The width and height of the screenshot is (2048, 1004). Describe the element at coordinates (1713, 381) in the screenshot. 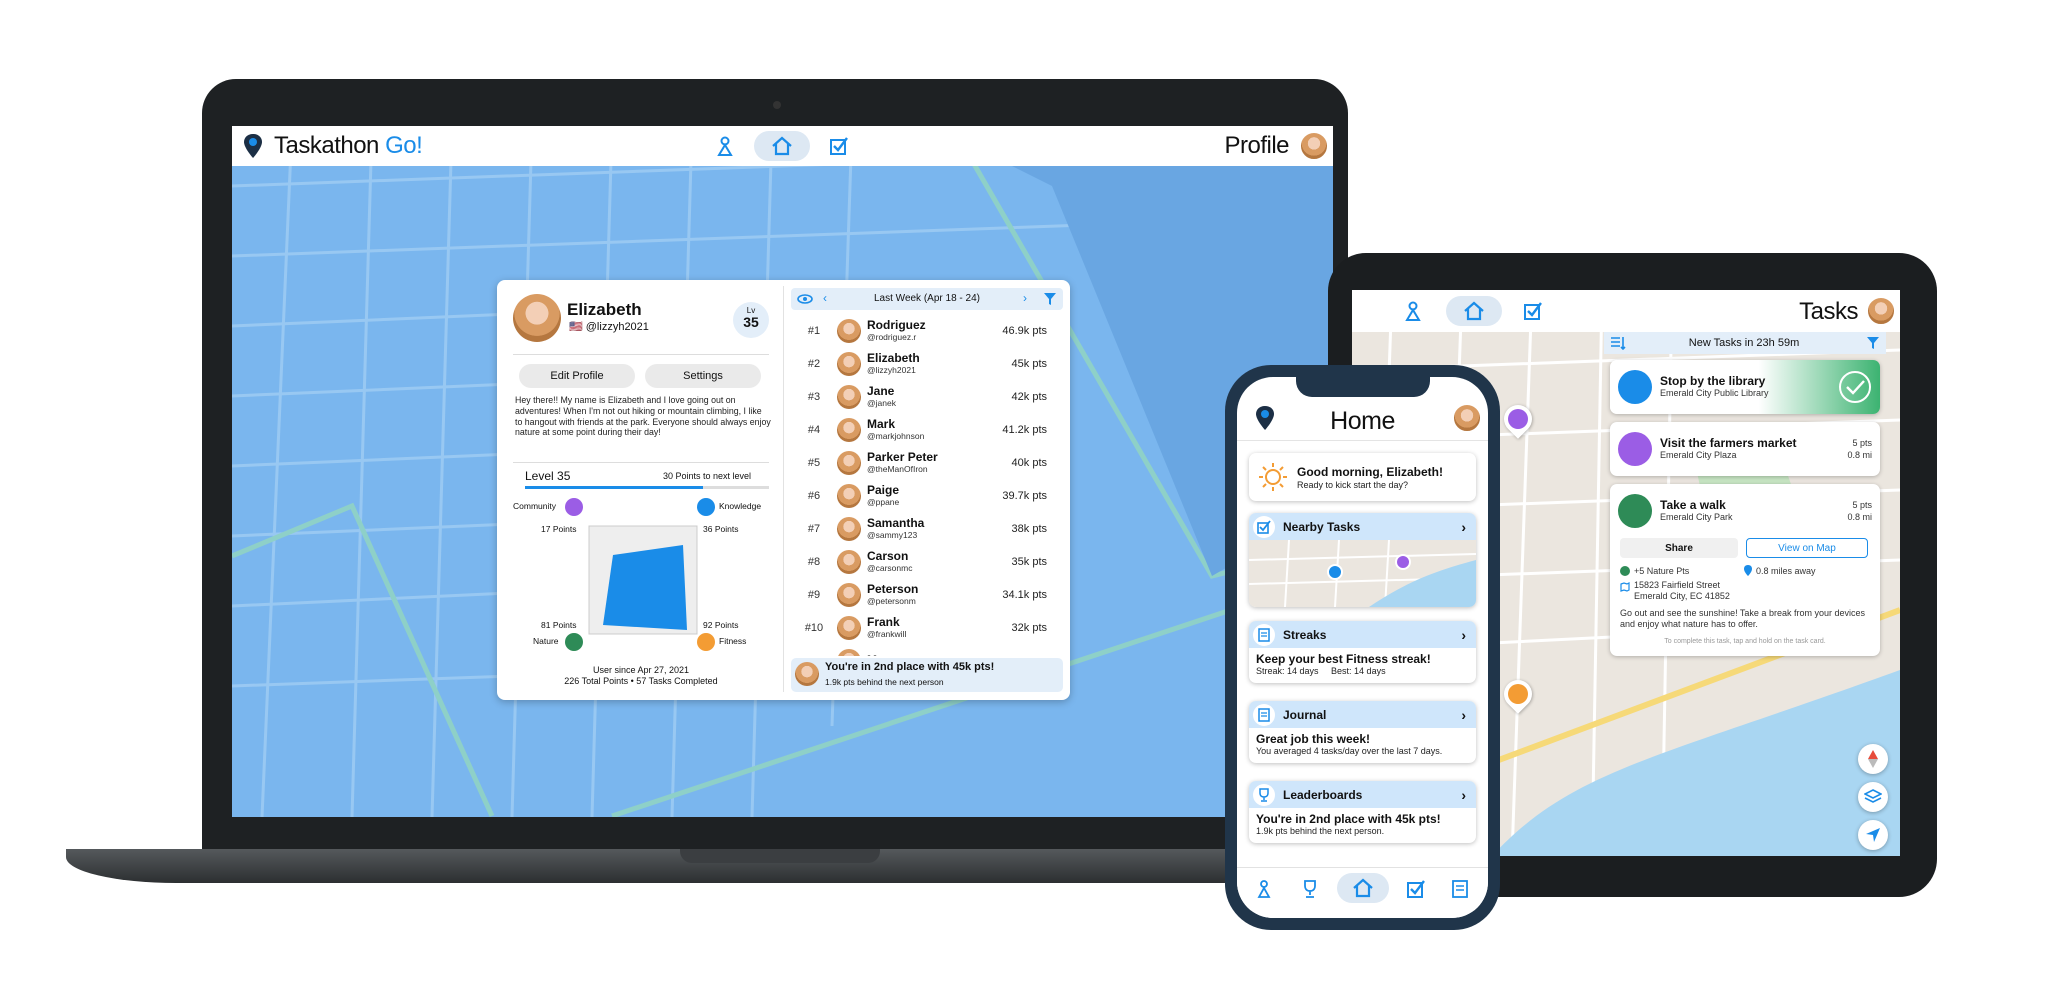

I see `task-title: Stop by the library` at that location.